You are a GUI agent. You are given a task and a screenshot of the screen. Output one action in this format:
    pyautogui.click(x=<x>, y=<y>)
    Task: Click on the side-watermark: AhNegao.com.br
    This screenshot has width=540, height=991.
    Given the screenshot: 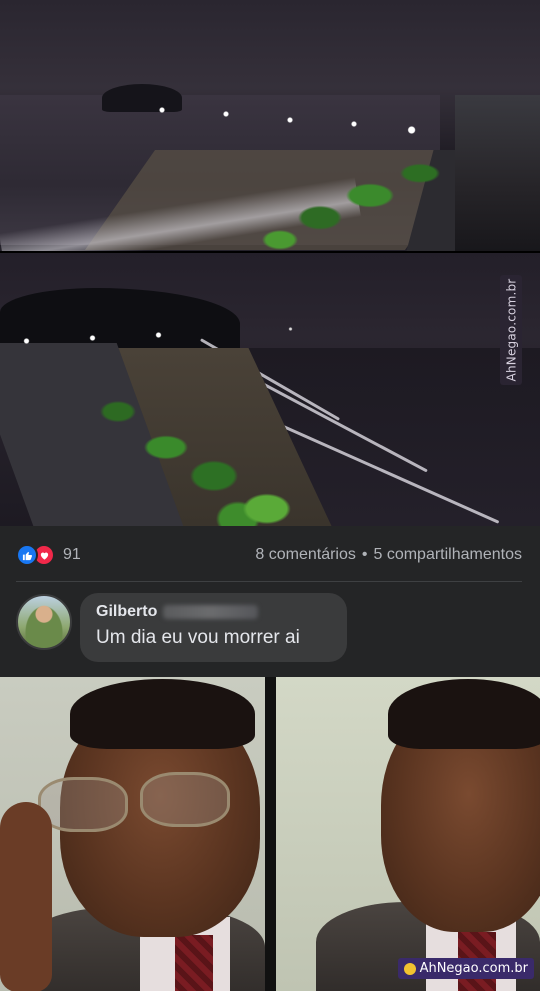 What is the action you would take?
    pyautogui.click(x=511, y=330)
    